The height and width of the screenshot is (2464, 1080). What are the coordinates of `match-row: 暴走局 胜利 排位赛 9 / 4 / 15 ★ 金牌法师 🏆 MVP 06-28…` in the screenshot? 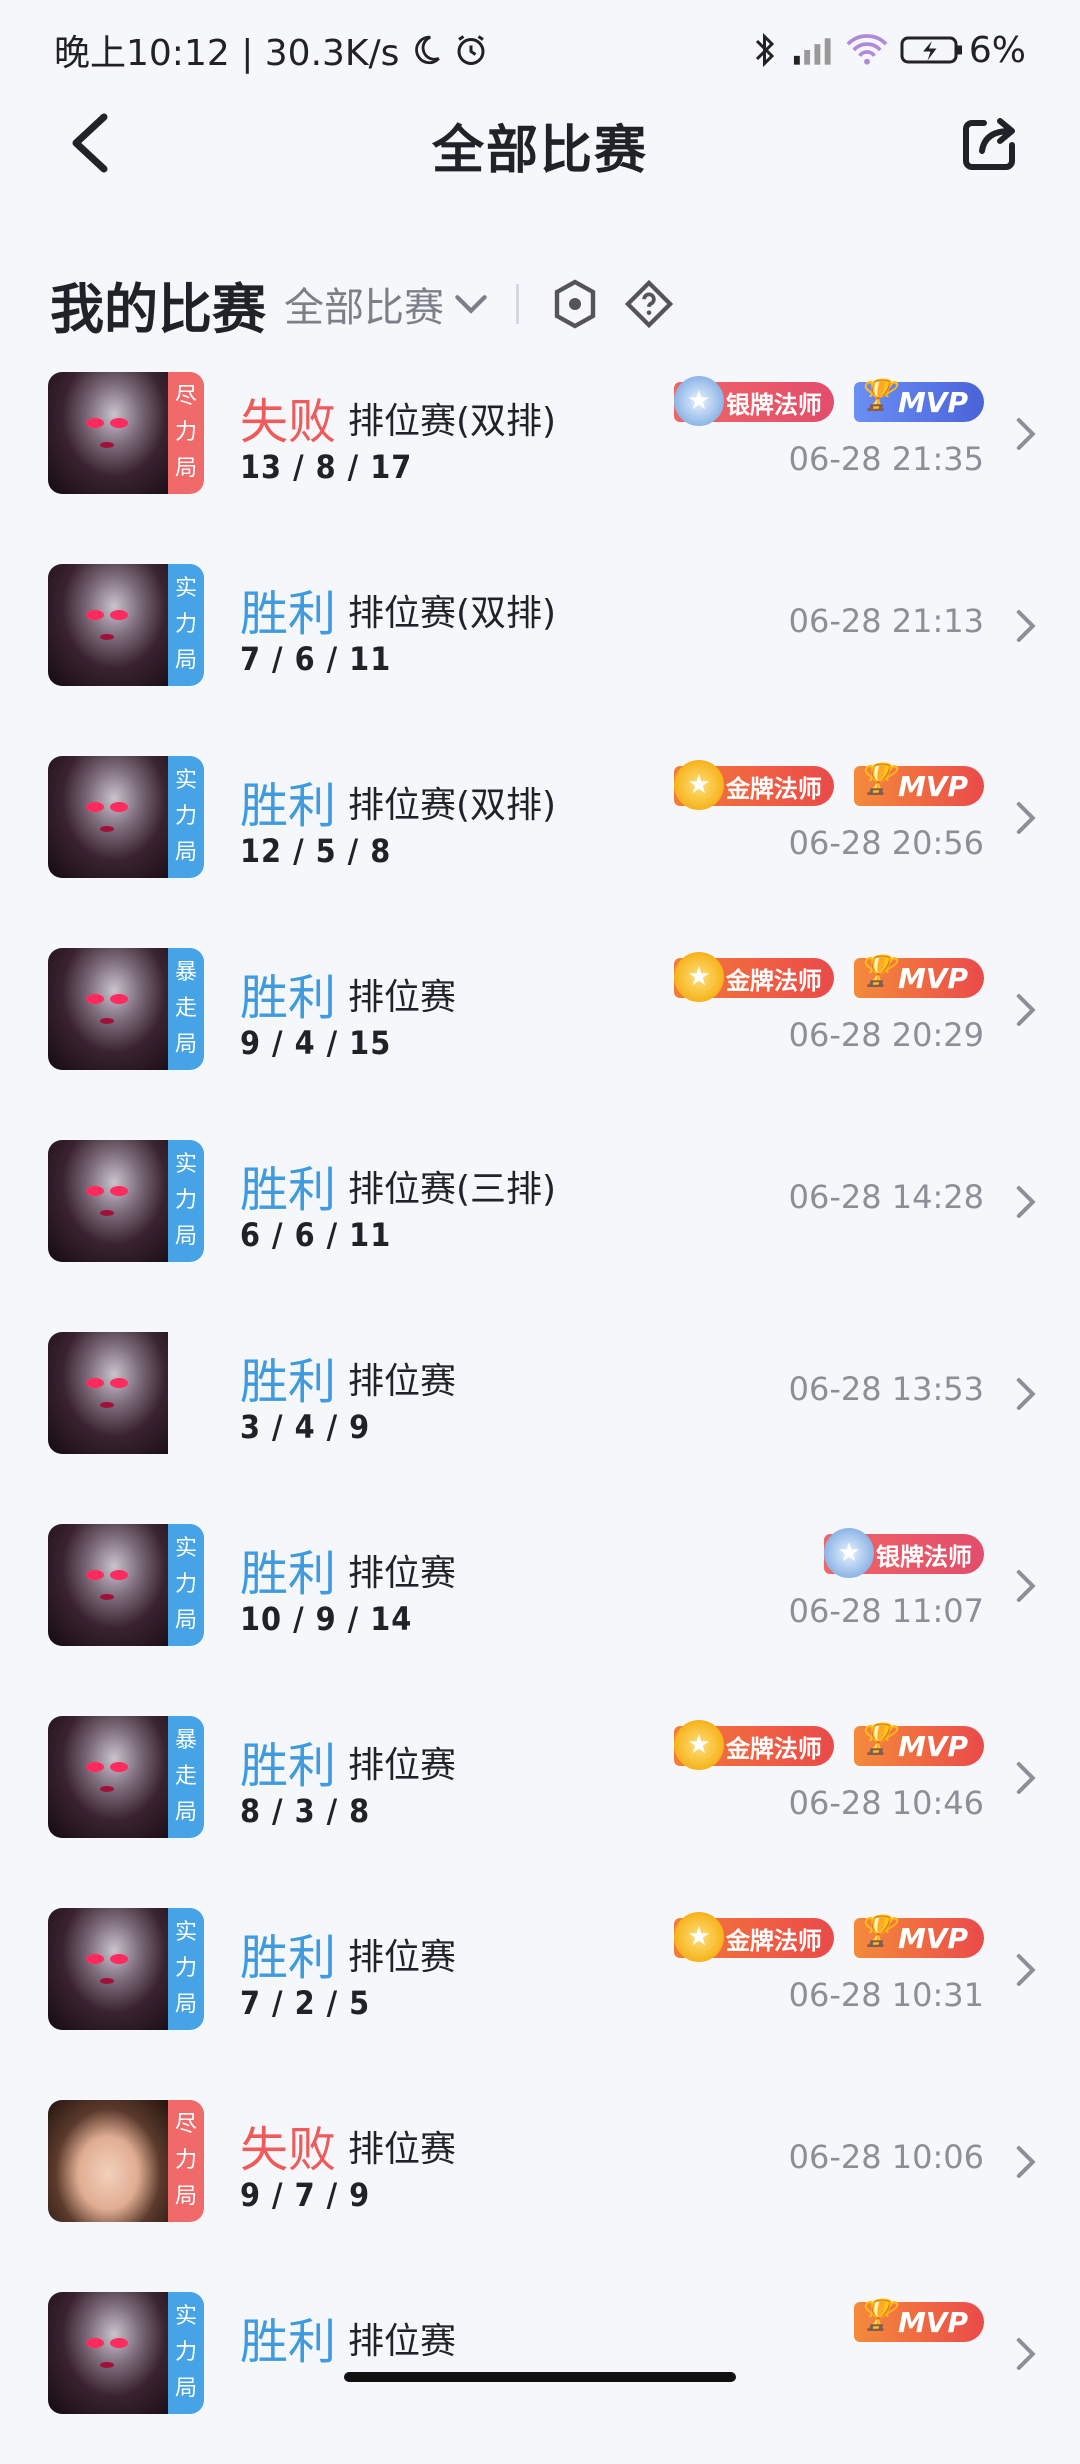 It's located at (540, 1024).